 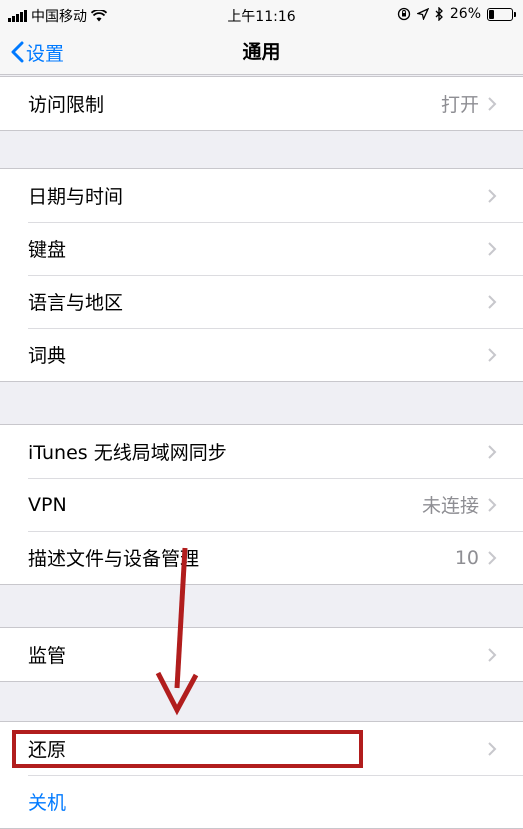 What do you see at coordinates (465, 14) in the screenshot?
I see `battery-percent: 26%` at bounding box center [465, 14].